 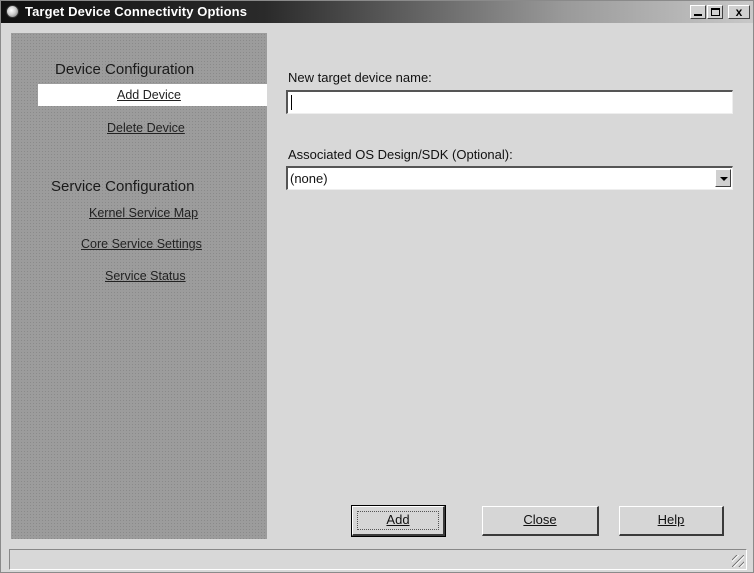 I want to click on close-icon: x, so click(x=739, y=12).